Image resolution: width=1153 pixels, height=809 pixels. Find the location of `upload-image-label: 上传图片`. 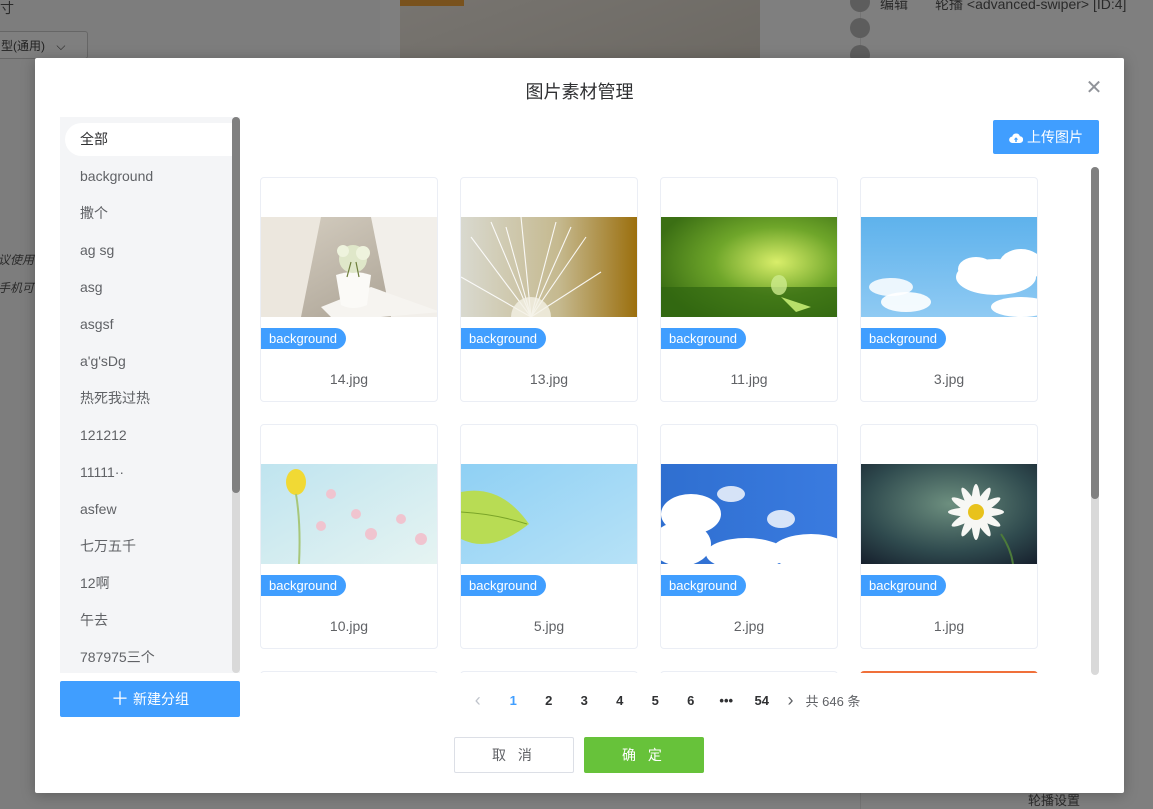

upload-image-label: 上传图片 is located at coordinates (1055, 137).